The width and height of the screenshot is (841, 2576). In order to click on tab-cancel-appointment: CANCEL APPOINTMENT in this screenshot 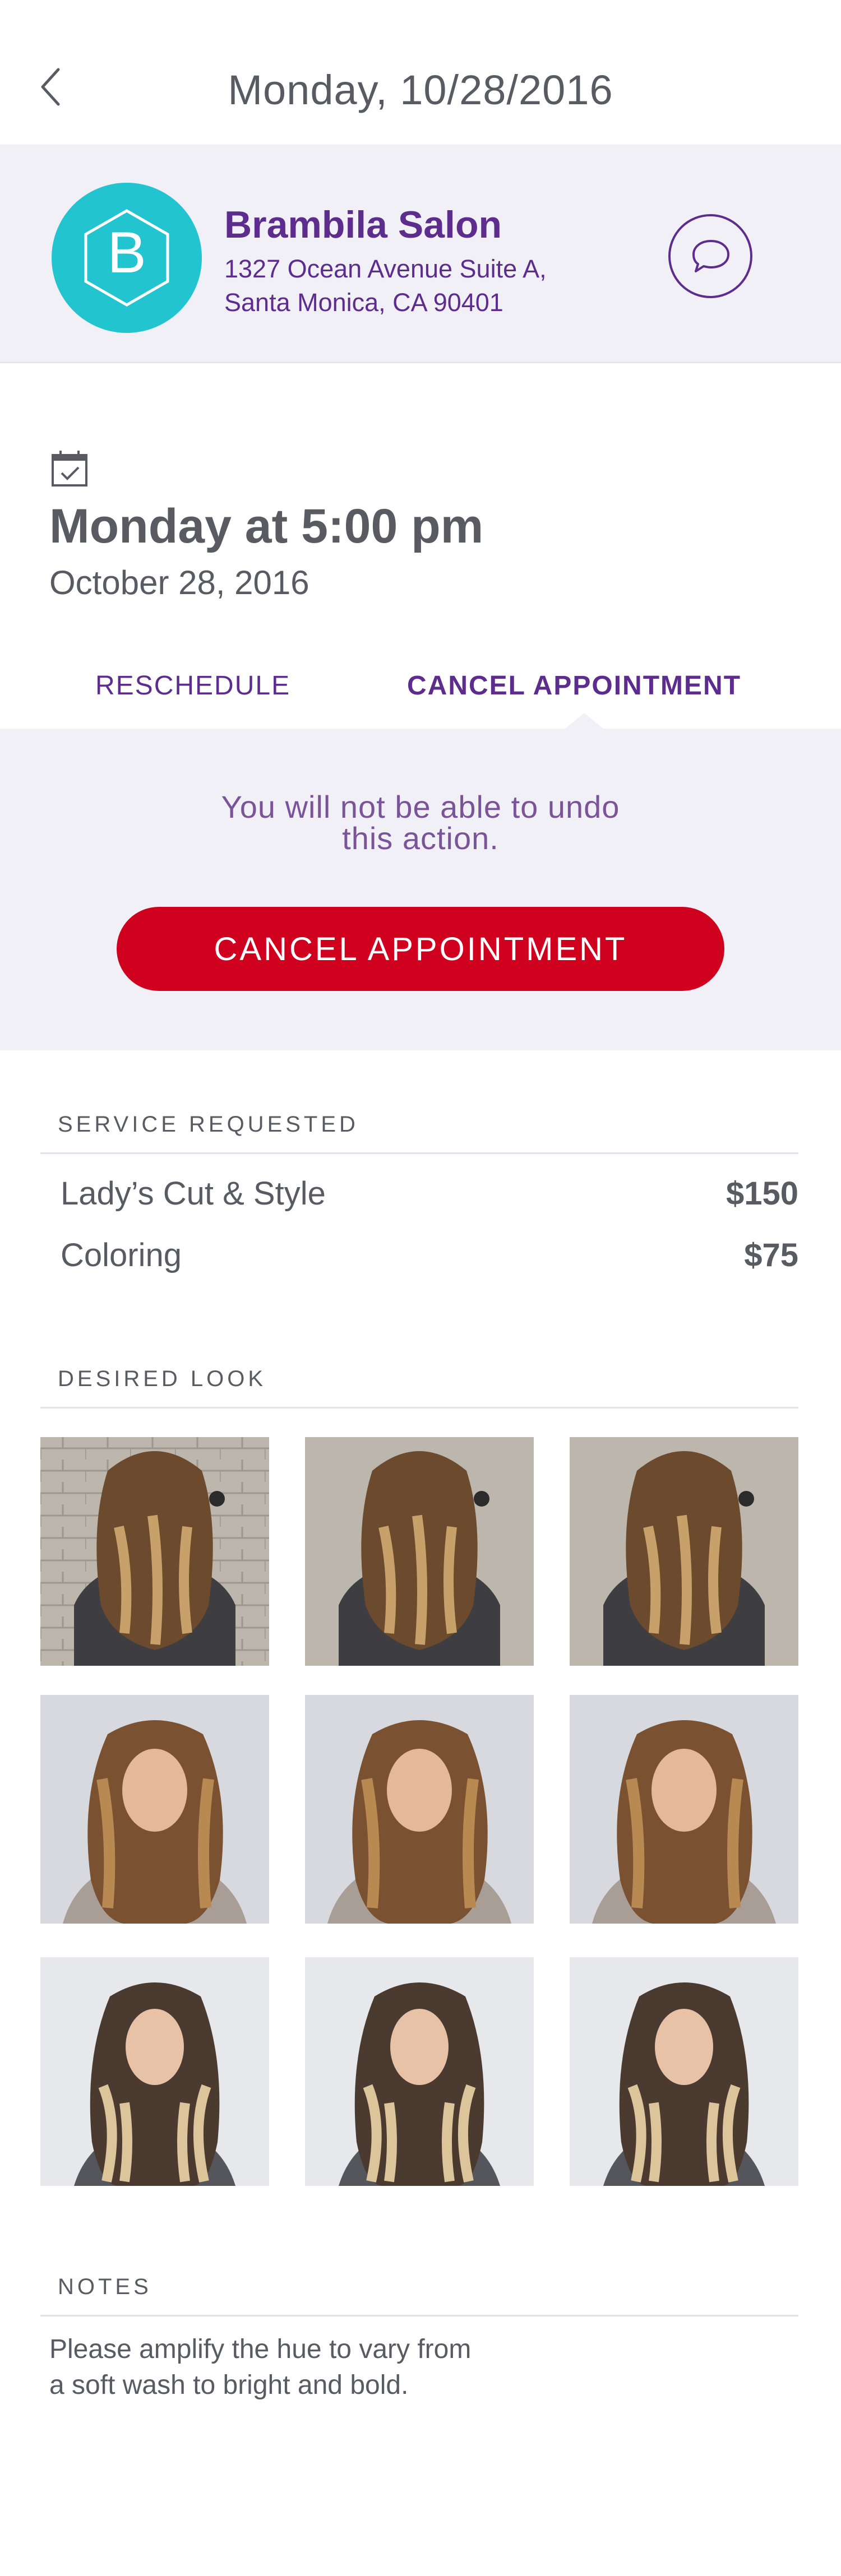, I will do `click(574, 685)`.